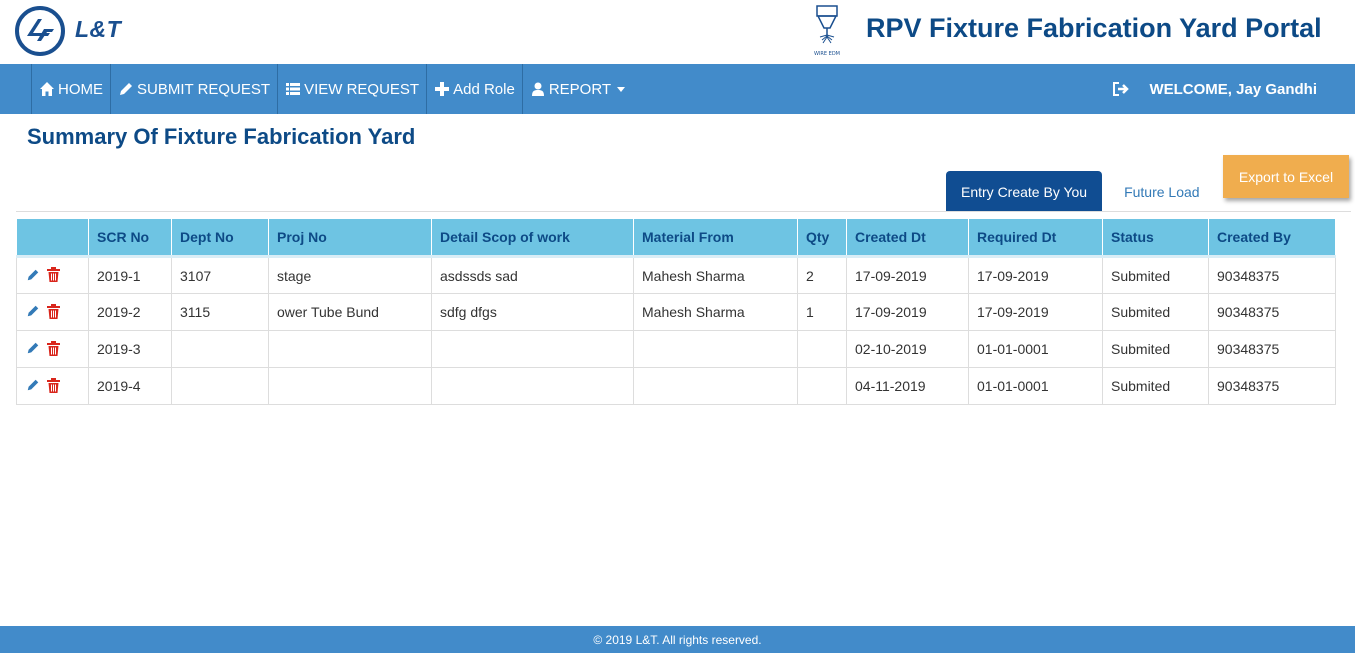  I want to click on cell-scr-no: 2019-1, so click(130, 275).